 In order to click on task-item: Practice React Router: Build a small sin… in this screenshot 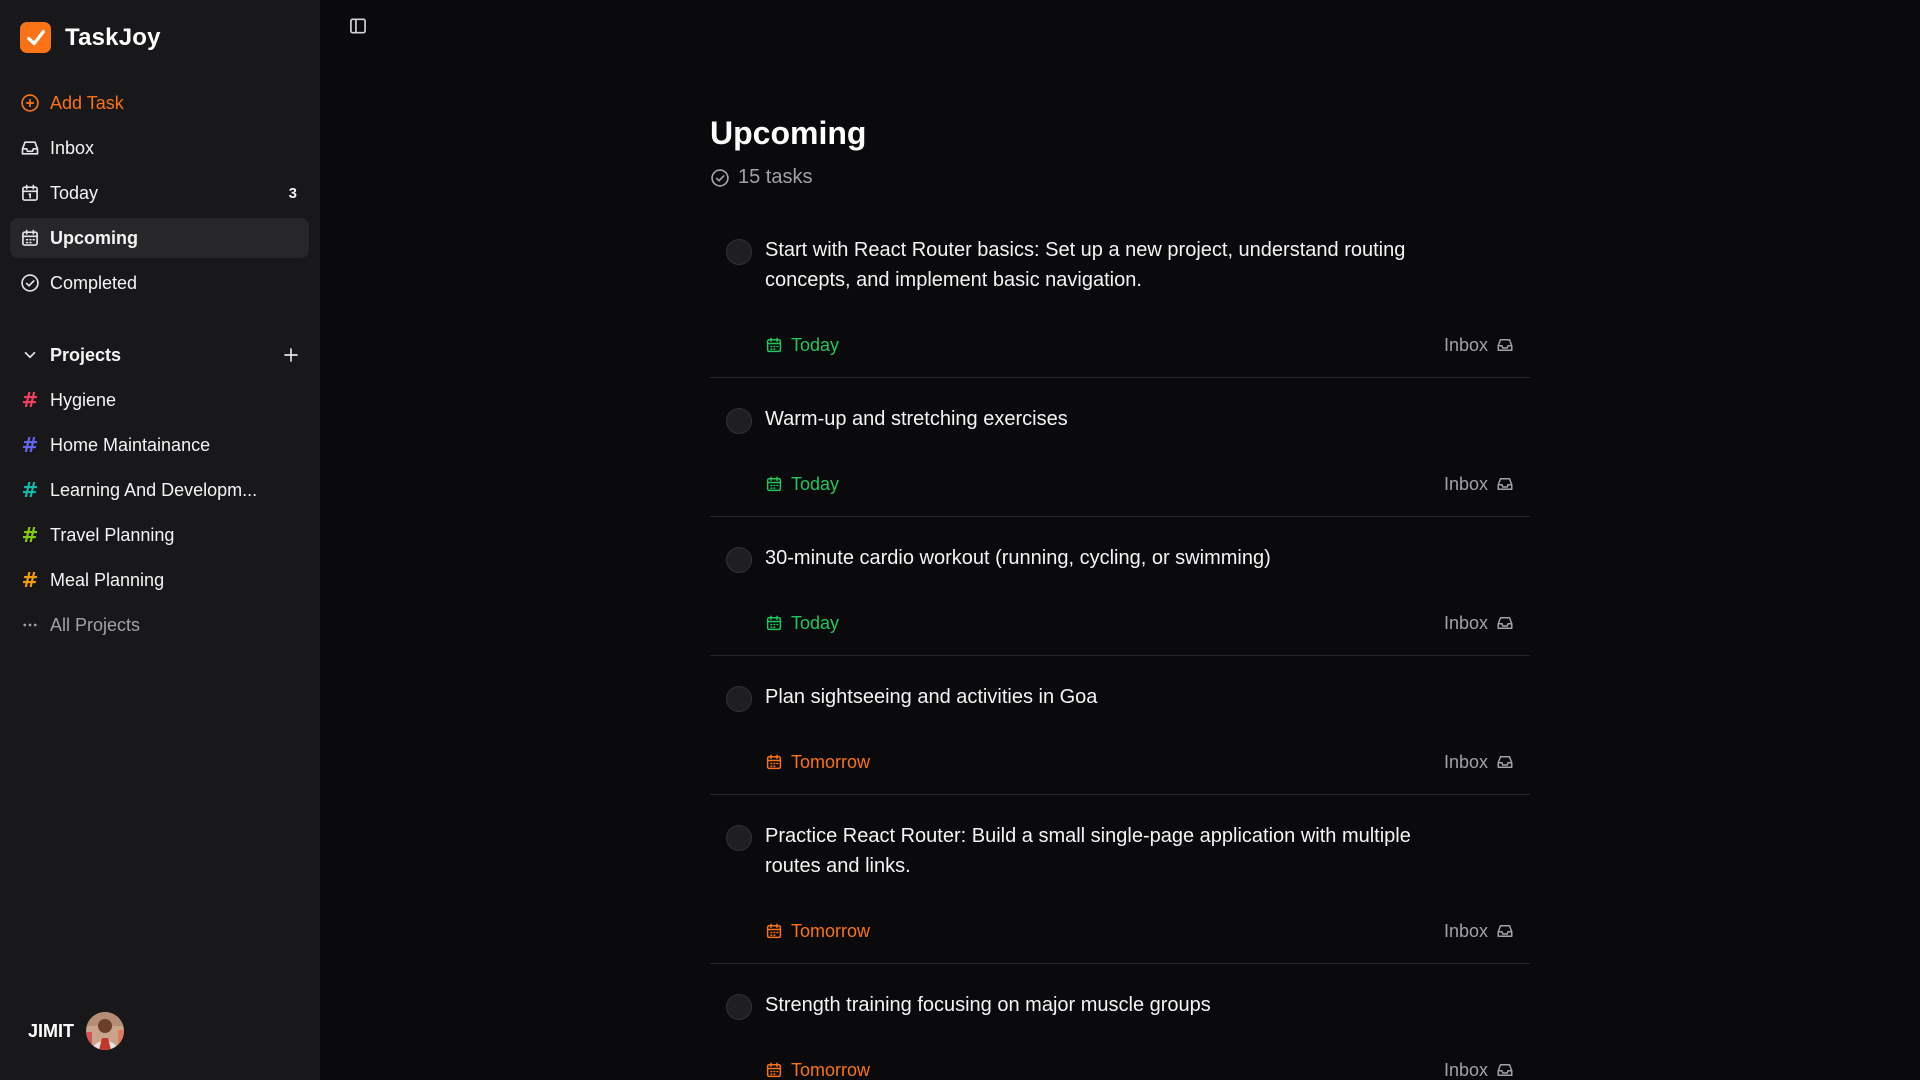, I will do `click(1120, 879)`.